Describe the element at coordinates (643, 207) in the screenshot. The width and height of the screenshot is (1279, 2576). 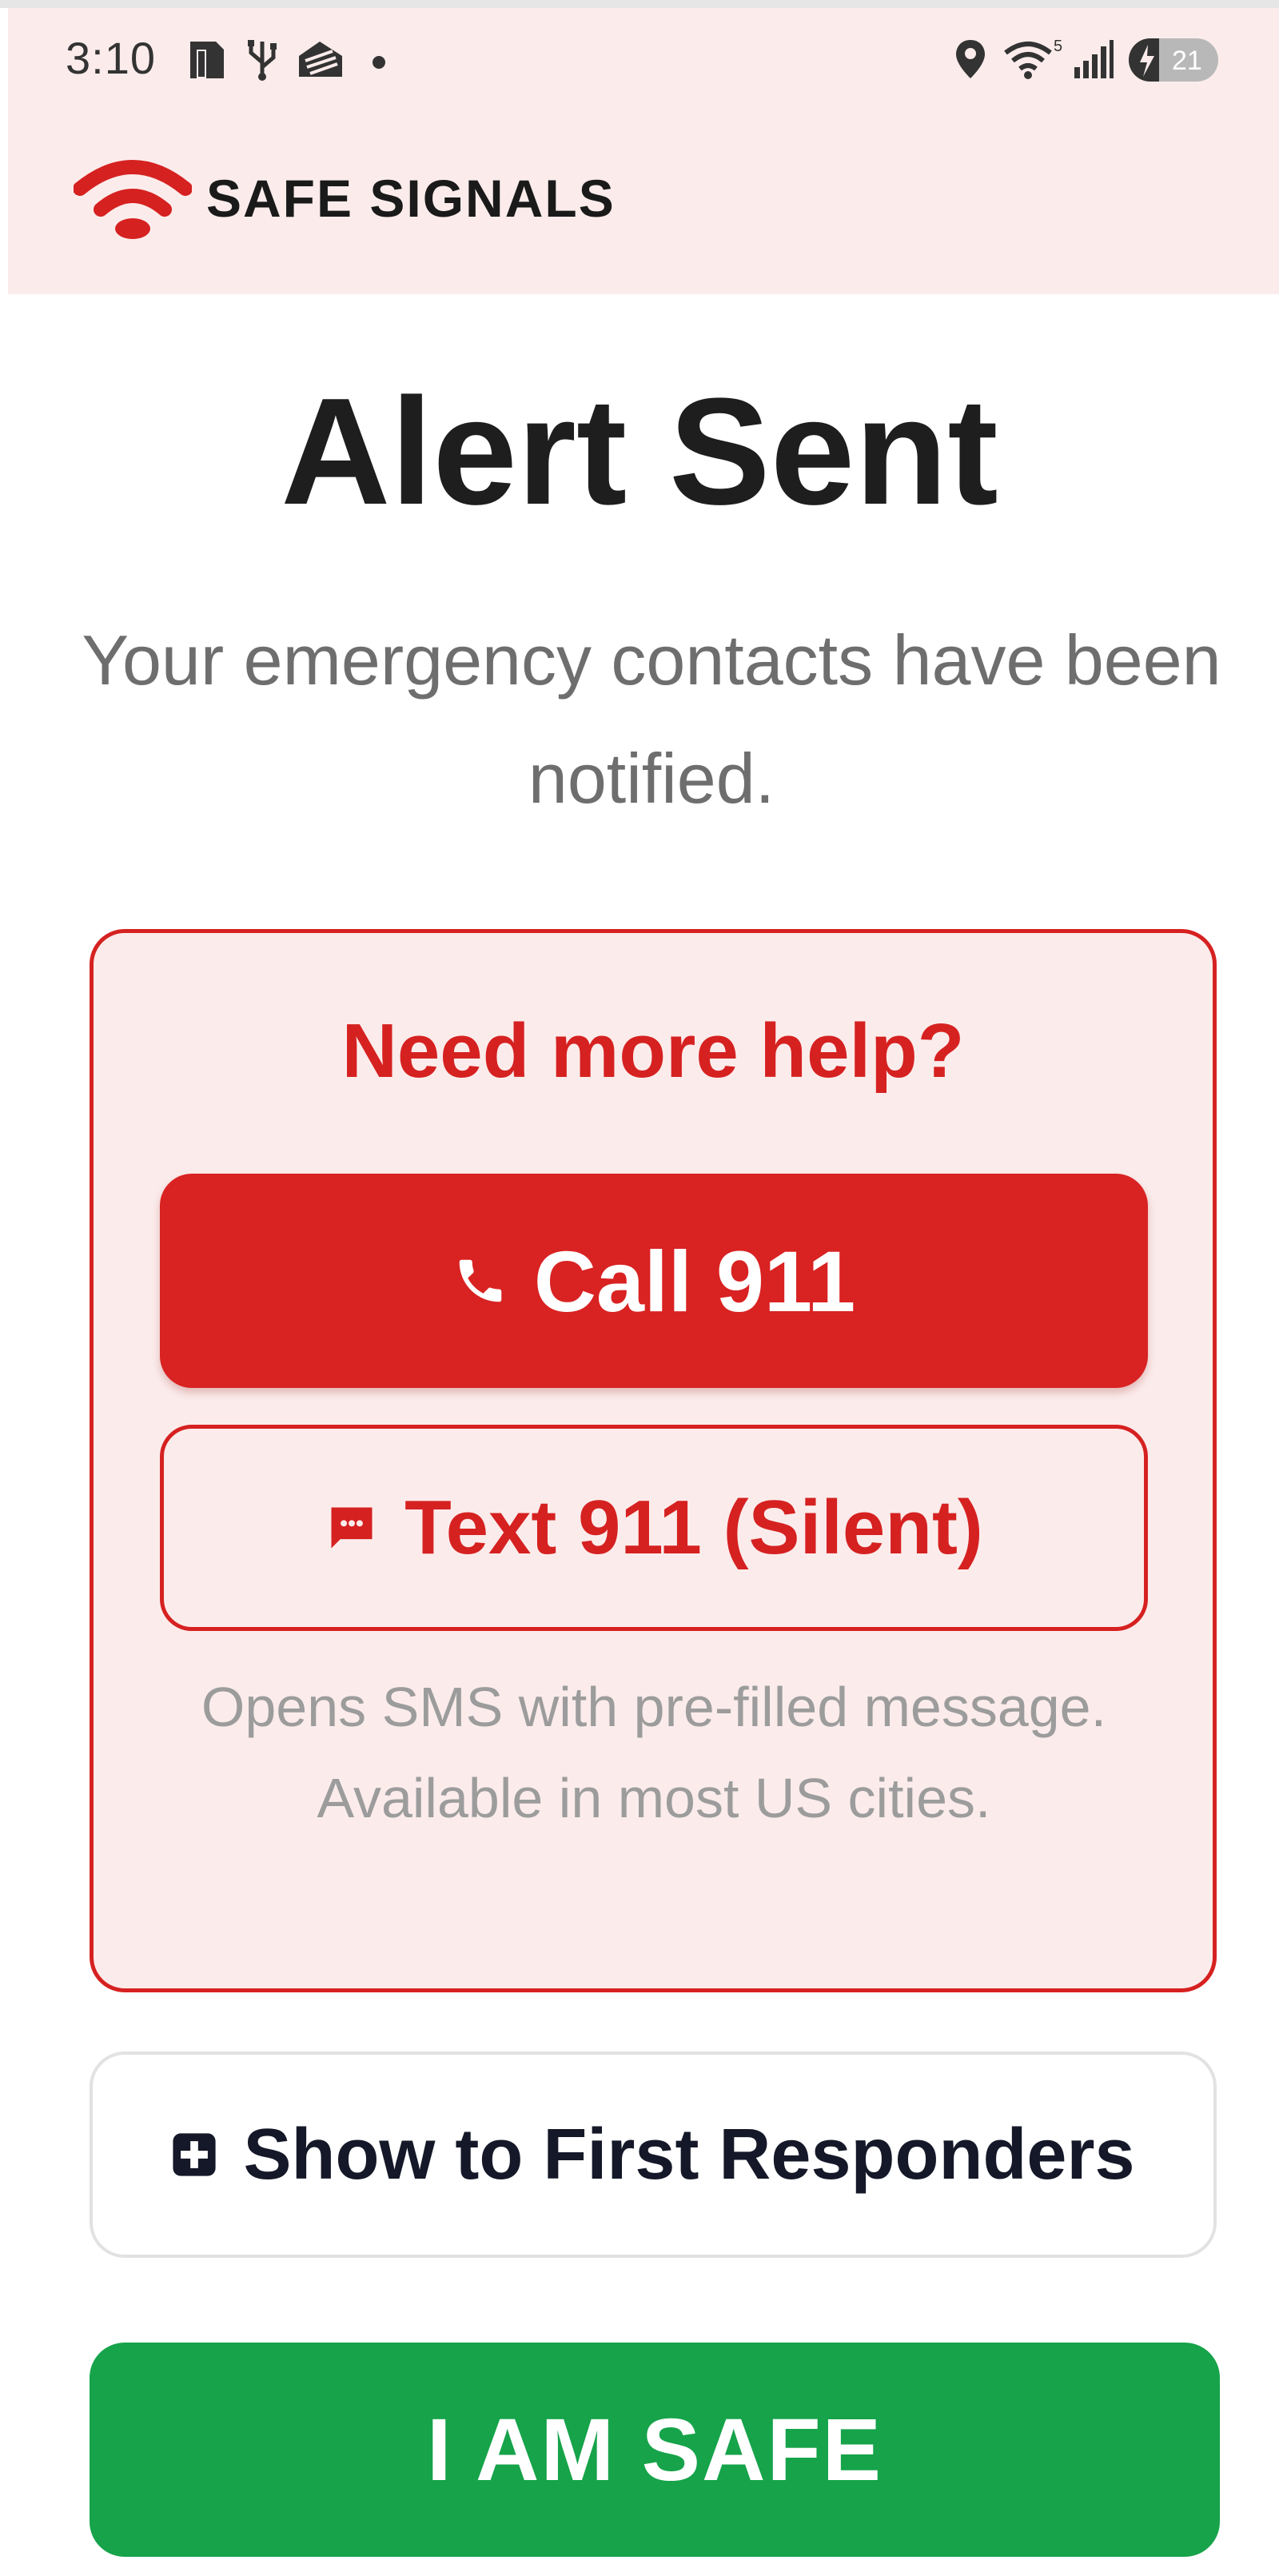
I see `app-header` at that location.